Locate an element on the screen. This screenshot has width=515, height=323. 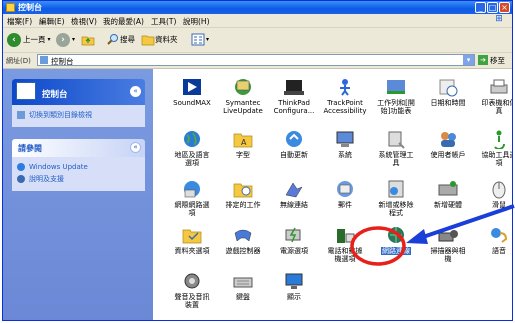
see-also-body: Windows Update 說明及支援 is located at coordinates (78, 174).